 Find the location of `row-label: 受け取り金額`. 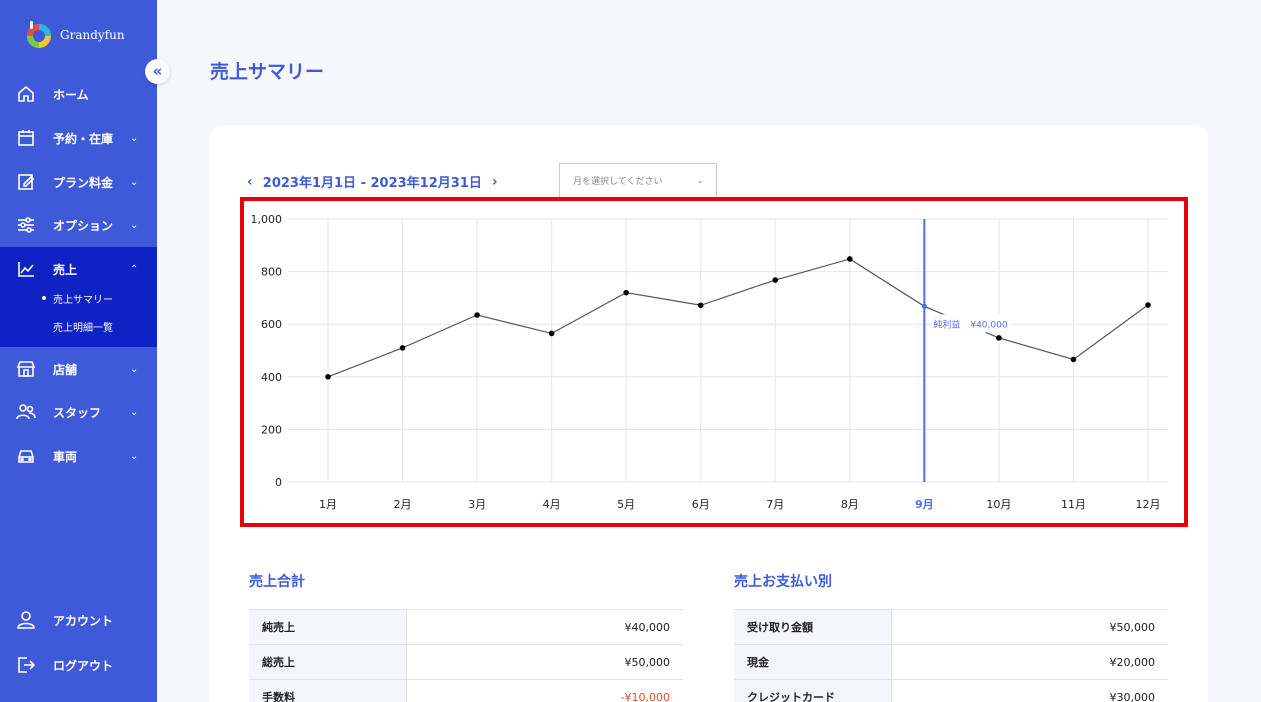

row-label: 受け取り金額 is located at coordinates (813, 627).